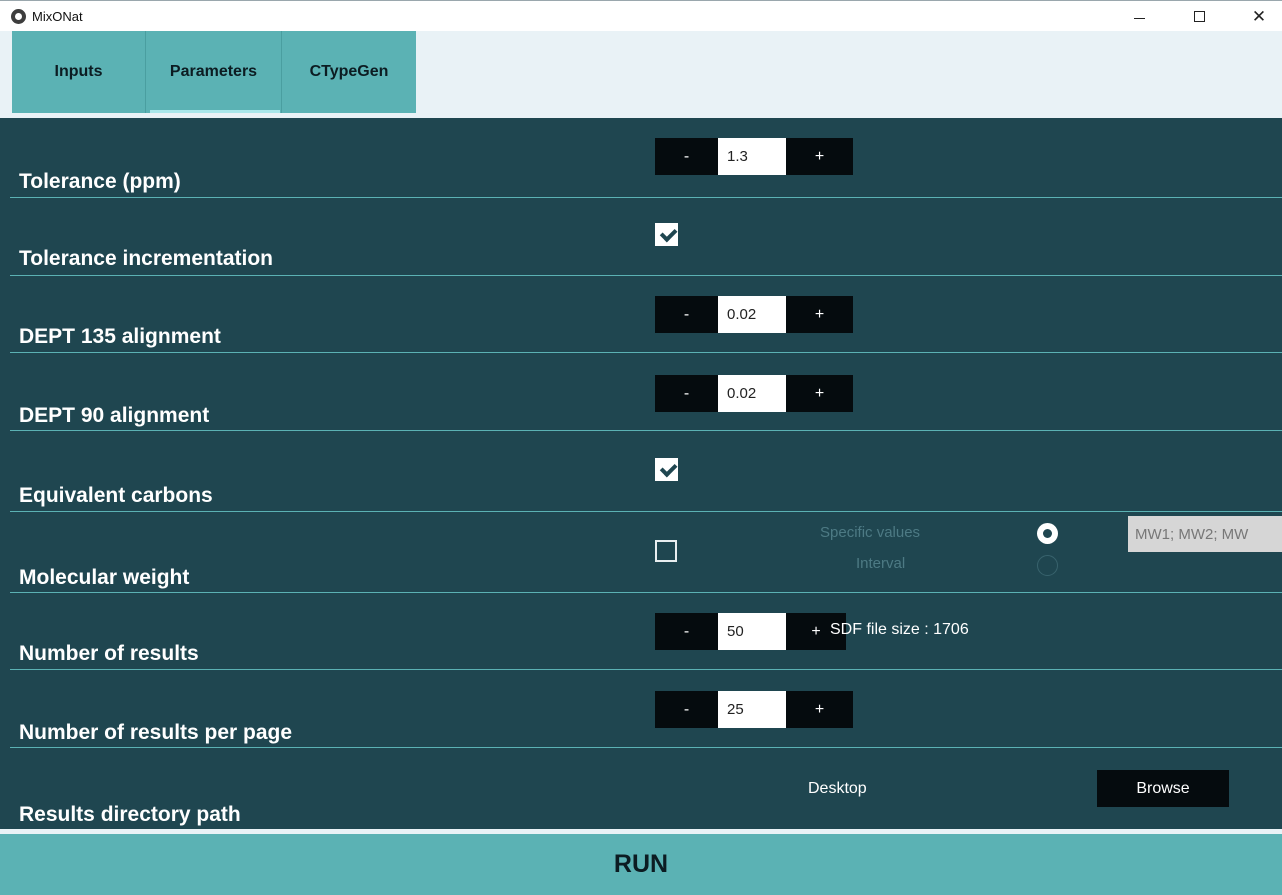 The image size is (1282, 895). What do you see at coordinates (120, 336) in the screenshot?
I see `dept135-label: DEPT 135 alignment` at bounding box center [120, 336].